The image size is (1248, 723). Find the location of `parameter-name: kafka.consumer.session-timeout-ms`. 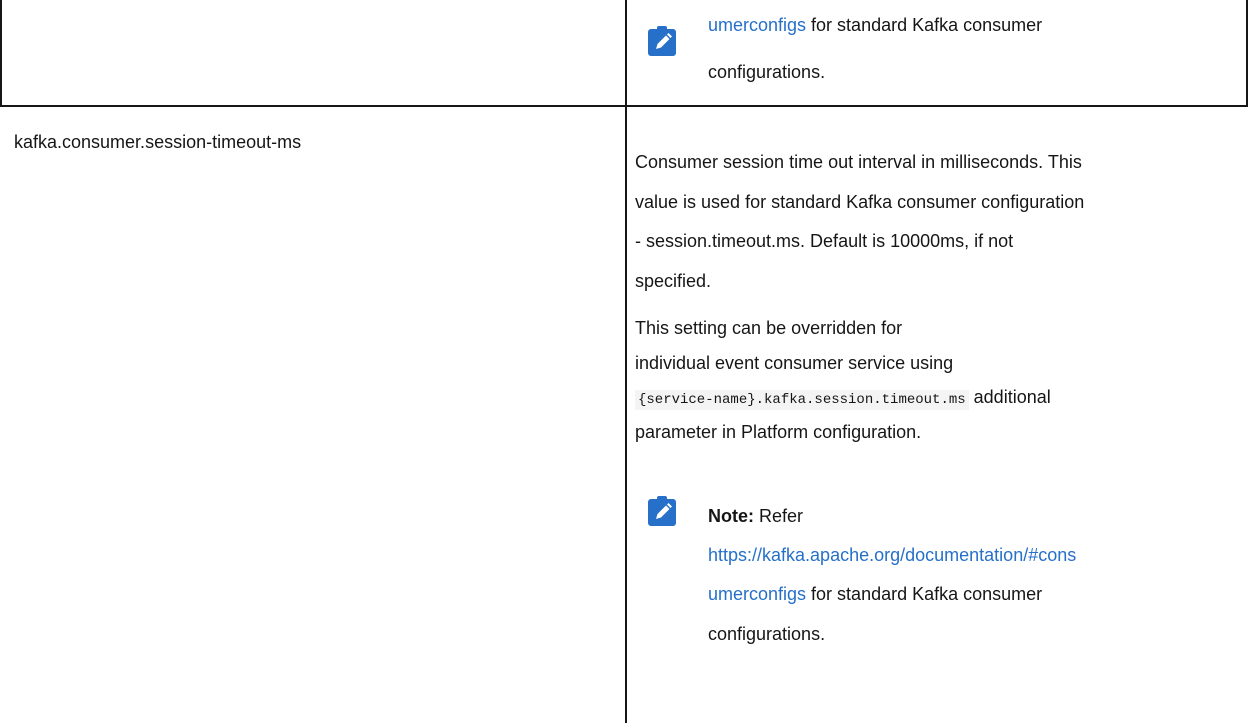

parameter-name: kafka.consumer.session-timeout-ms is located at coordinates (158, 142).